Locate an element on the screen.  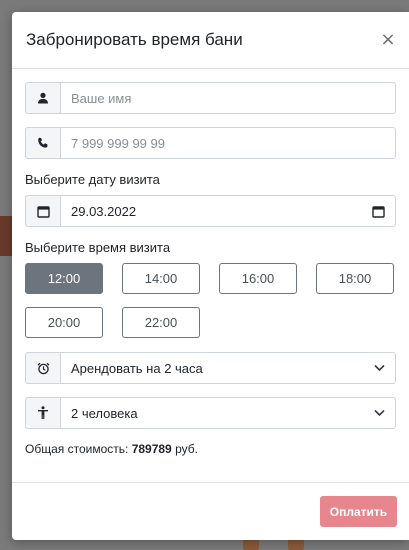
calendar-icon is located at coordinates (42, 211).